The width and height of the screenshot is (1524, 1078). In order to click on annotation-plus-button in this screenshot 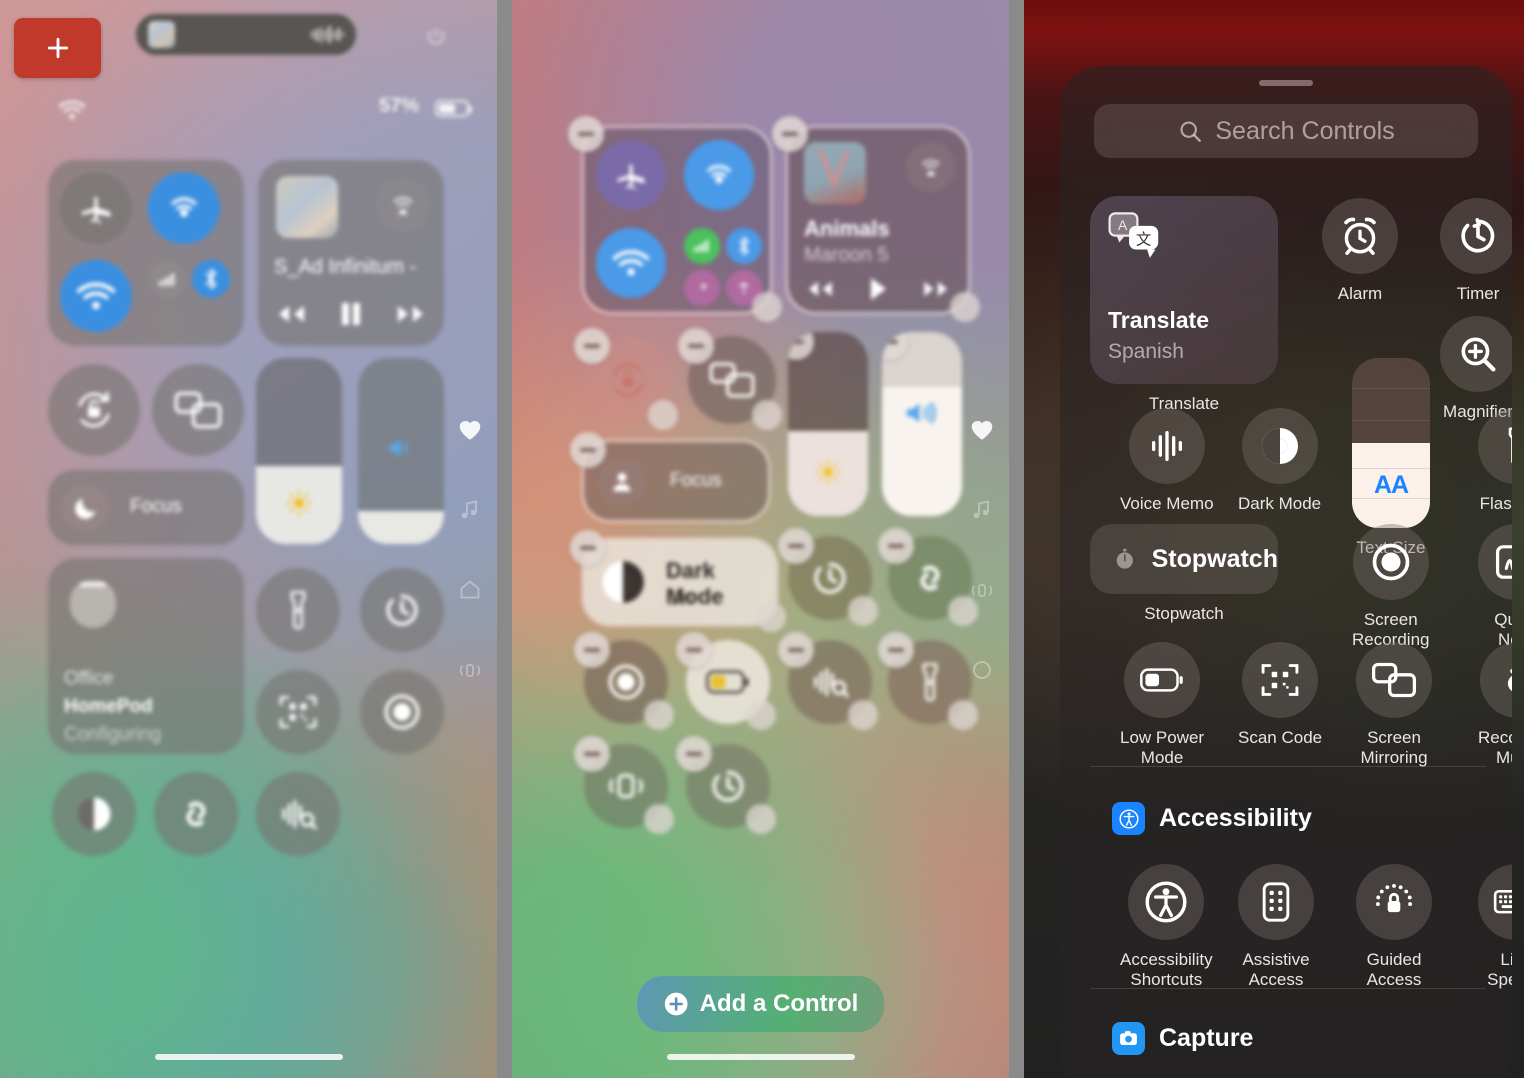, I will do `click(57, 48)`.